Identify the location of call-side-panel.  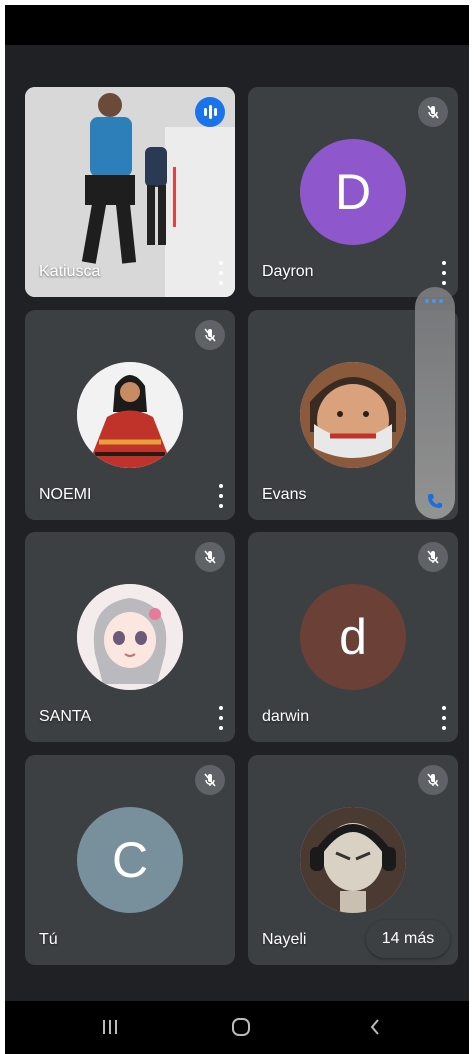
(435, 403).